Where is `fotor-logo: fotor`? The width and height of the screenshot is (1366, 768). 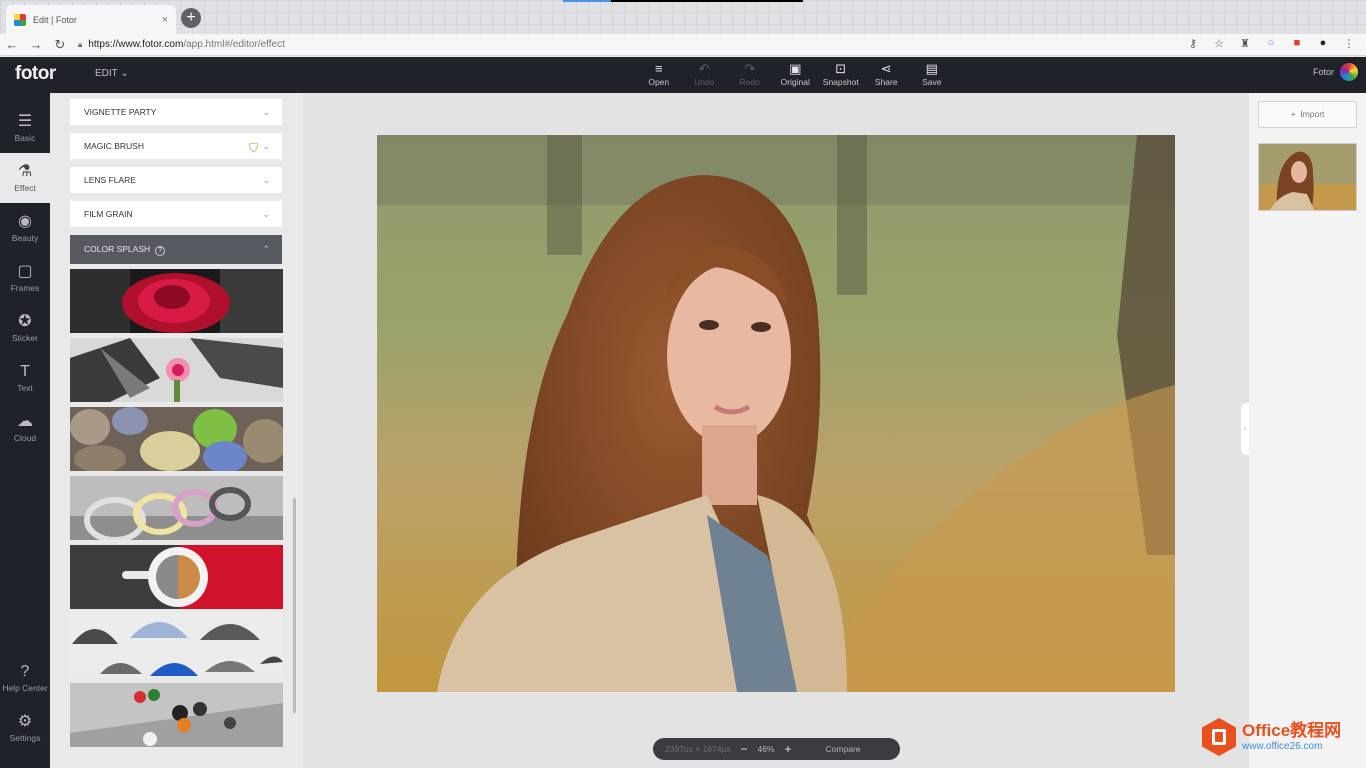 fotor-logo: fotor is located at coordinates (35, 74).